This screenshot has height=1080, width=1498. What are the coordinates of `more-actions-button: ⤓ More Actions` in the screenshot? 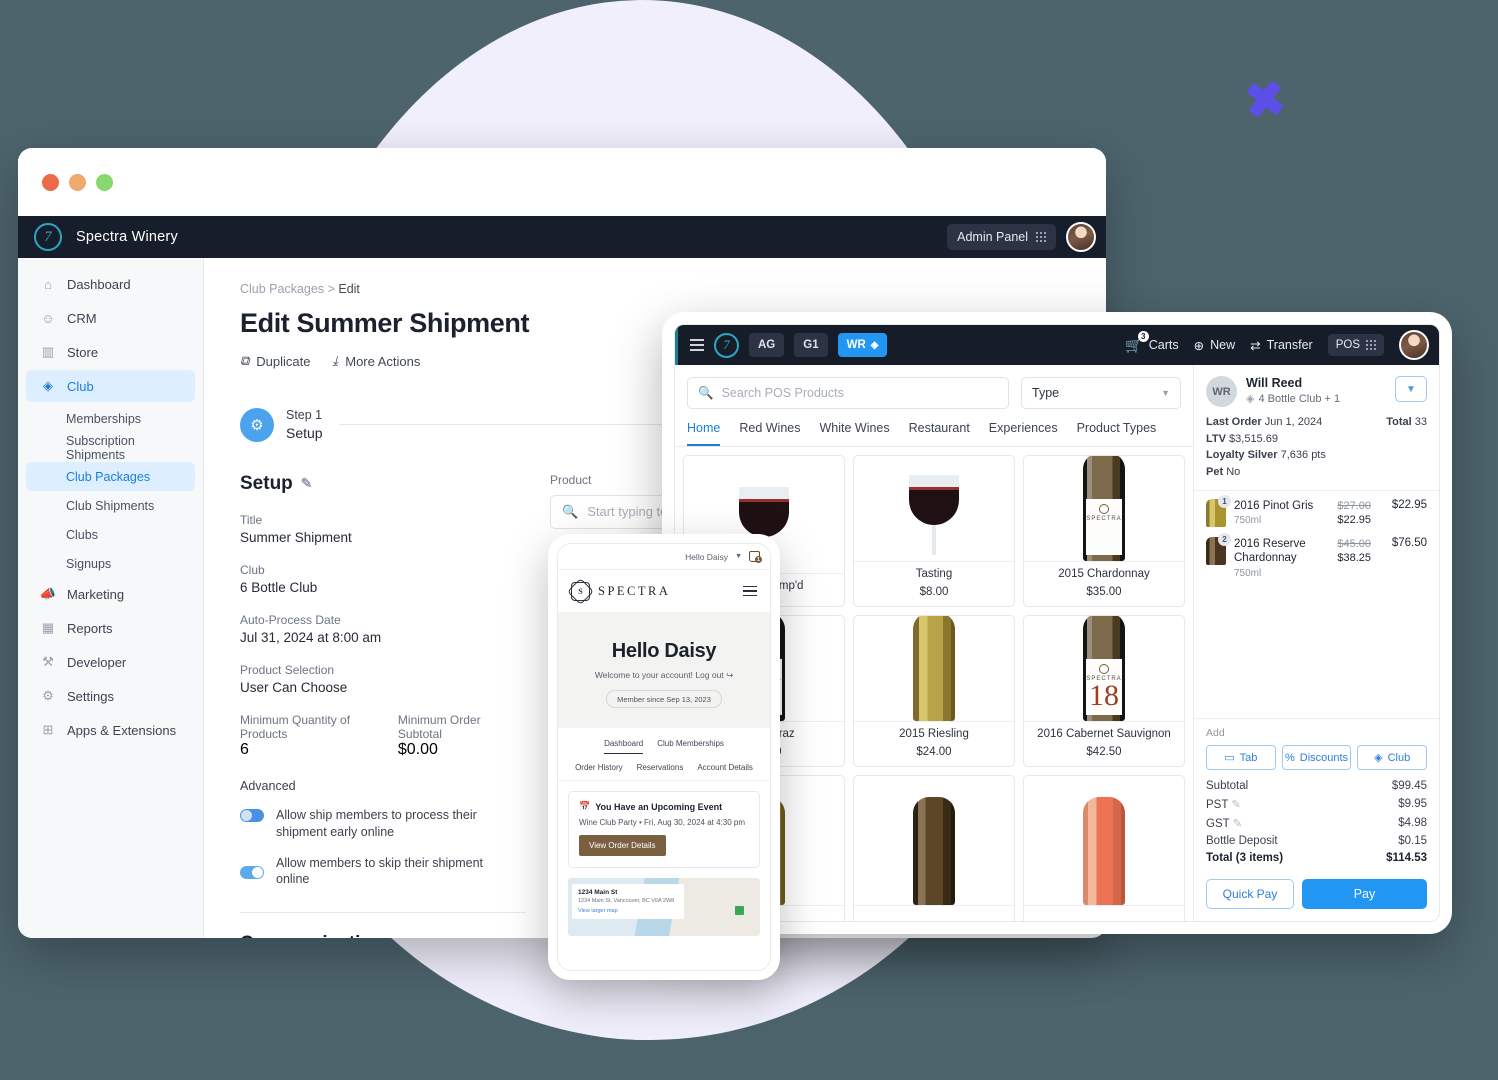 It's located at (377, 361).